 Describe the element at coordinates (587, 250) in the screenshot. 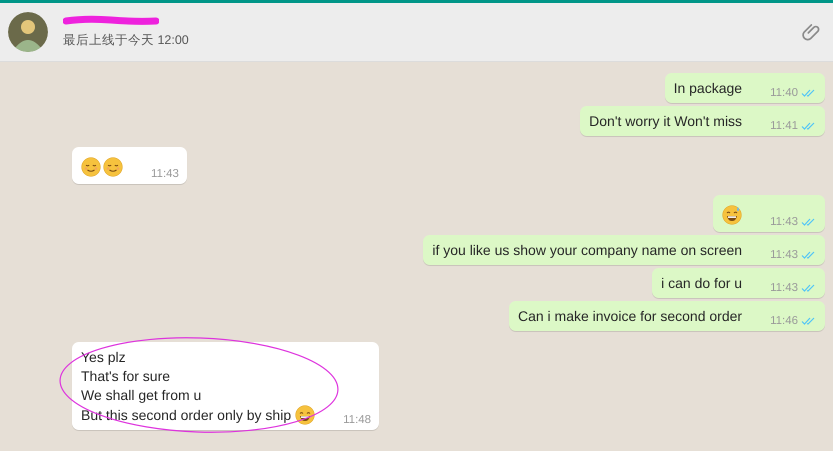

I see `message-text: if you like us show your company name on screen` at that location.